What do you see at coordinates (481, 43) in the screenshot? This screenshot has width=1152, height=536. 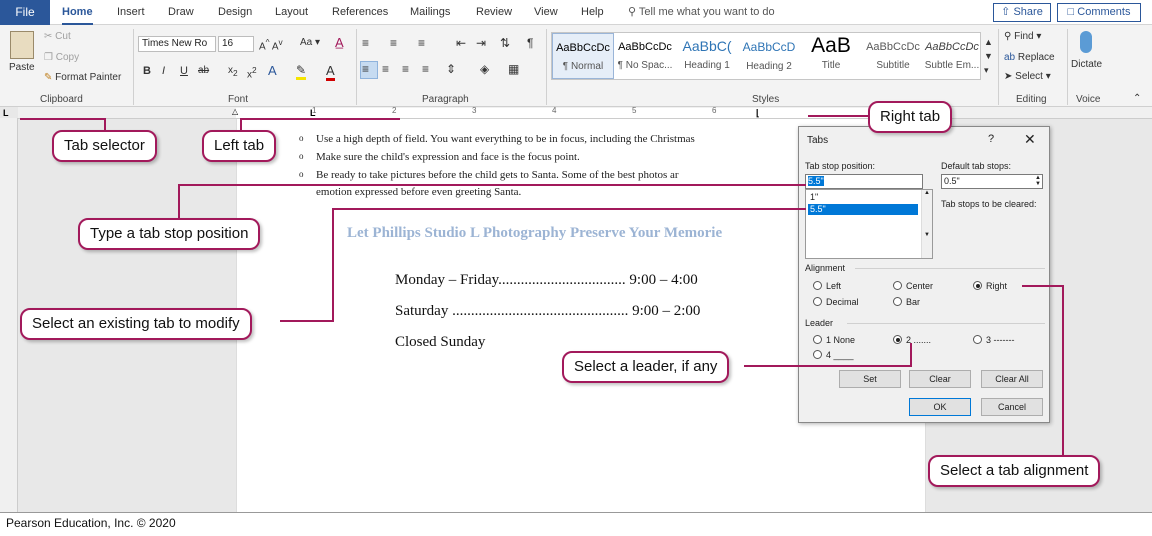 I see `increase-indent-icon: ⇥` at bounding box center [481, 43].